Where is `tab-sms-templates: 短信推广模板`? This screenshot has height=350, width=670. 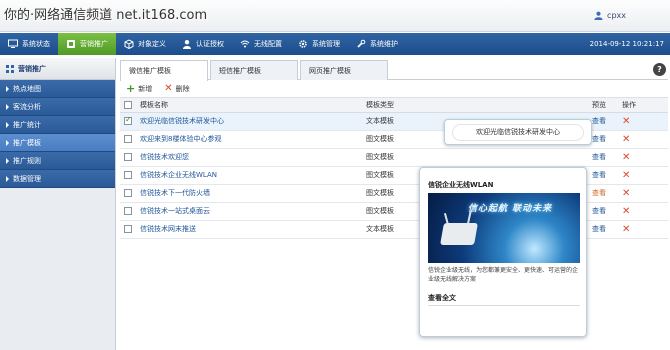 tab-sms-templates: 短信推广模板 is located at coordinates (254, 70).